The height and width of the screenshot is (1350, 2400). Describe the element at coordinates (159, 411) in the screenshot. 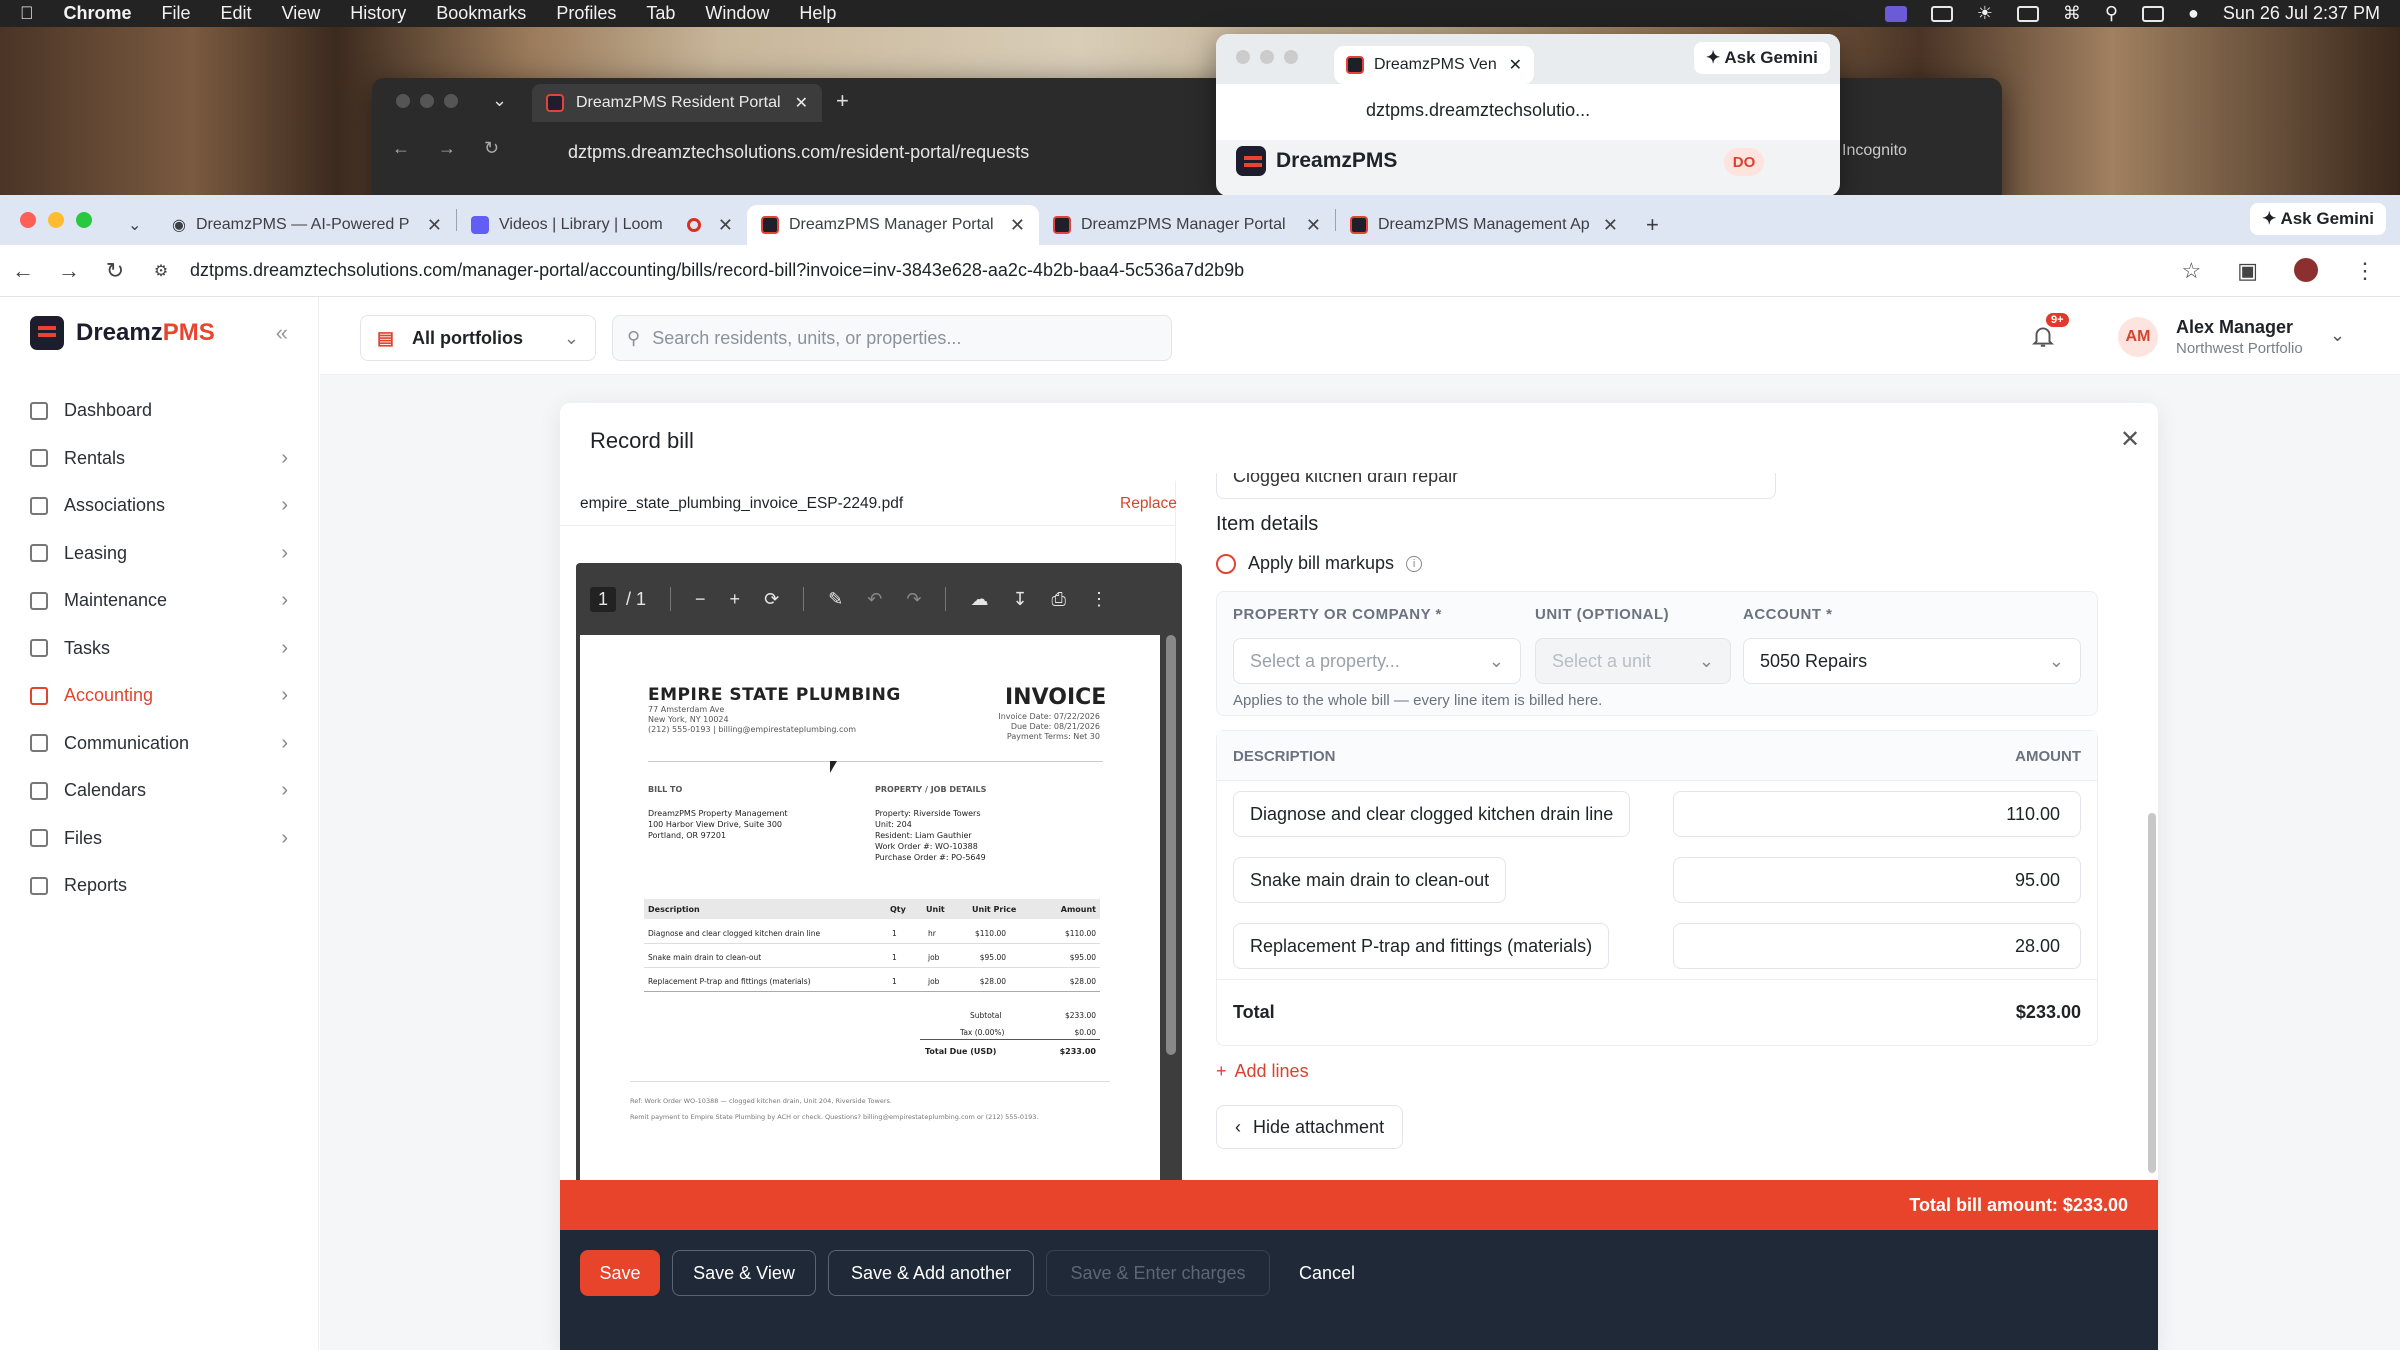

I see `sidebar-item-dashboard: Dashboard` at that location.